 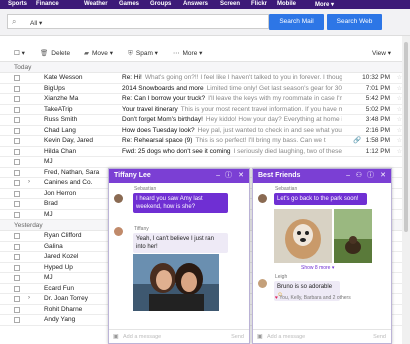 What do you see at coordinates (47, 4) in the screenshot?
I see `nav-finance: Finance` at bounding box center [47, 4].